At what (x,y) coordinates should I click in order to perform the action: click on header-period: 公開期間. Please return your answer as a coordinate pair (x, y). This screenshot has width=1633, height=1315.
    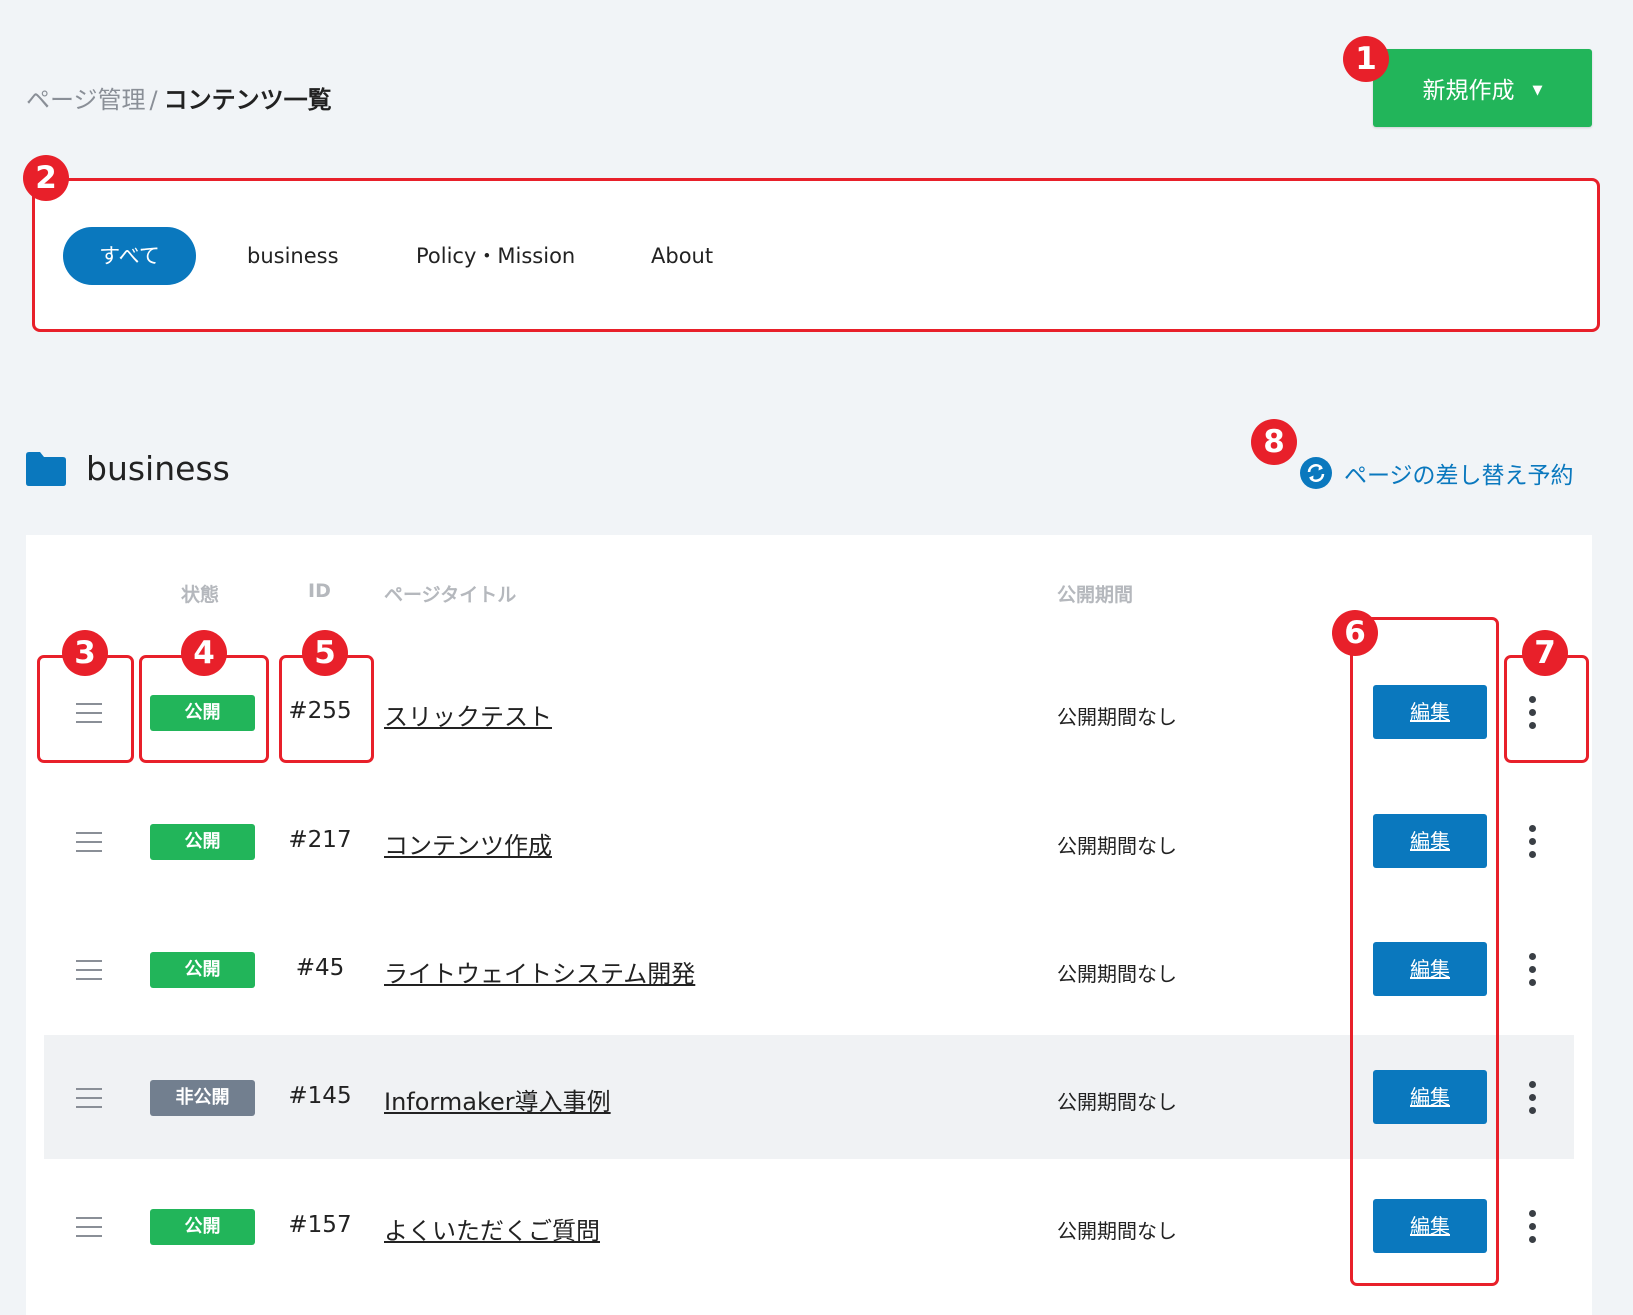
    Looking at the image, I should click on (1095, 595).